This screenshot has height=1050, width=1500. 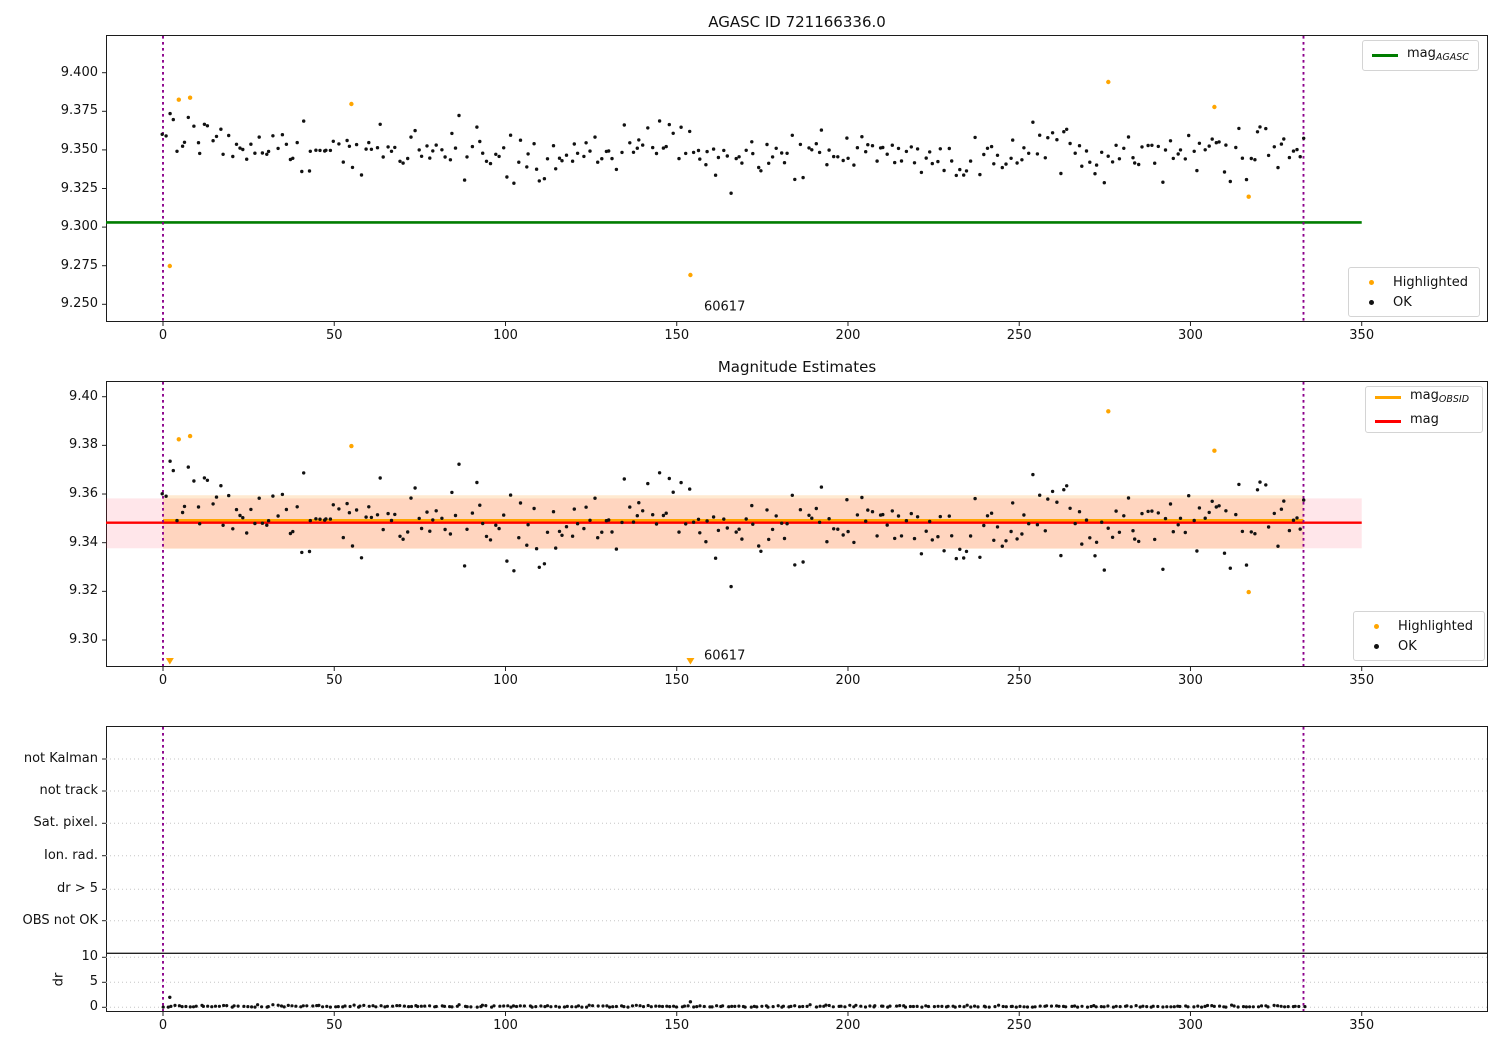 I want to click on flag-category-label: not Kalman, so click(x=60, y=758).